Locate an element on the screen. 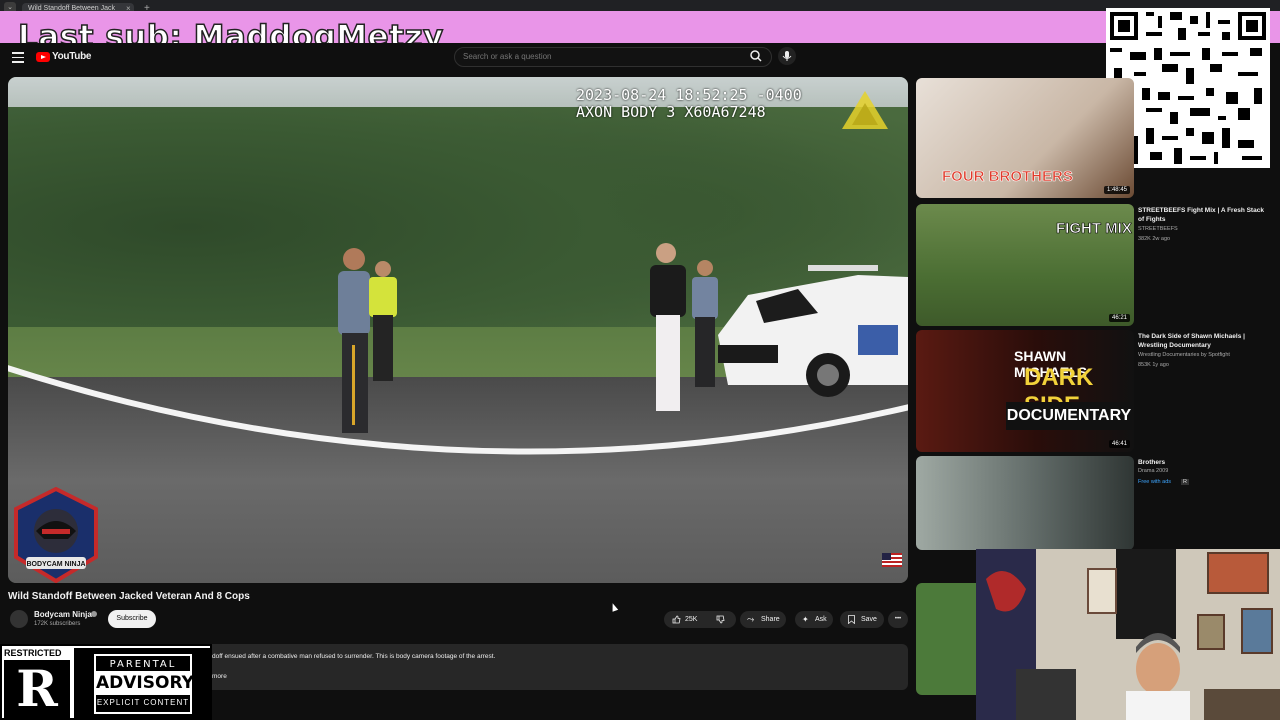  channel-avatar is located at coordinates (19, 619).